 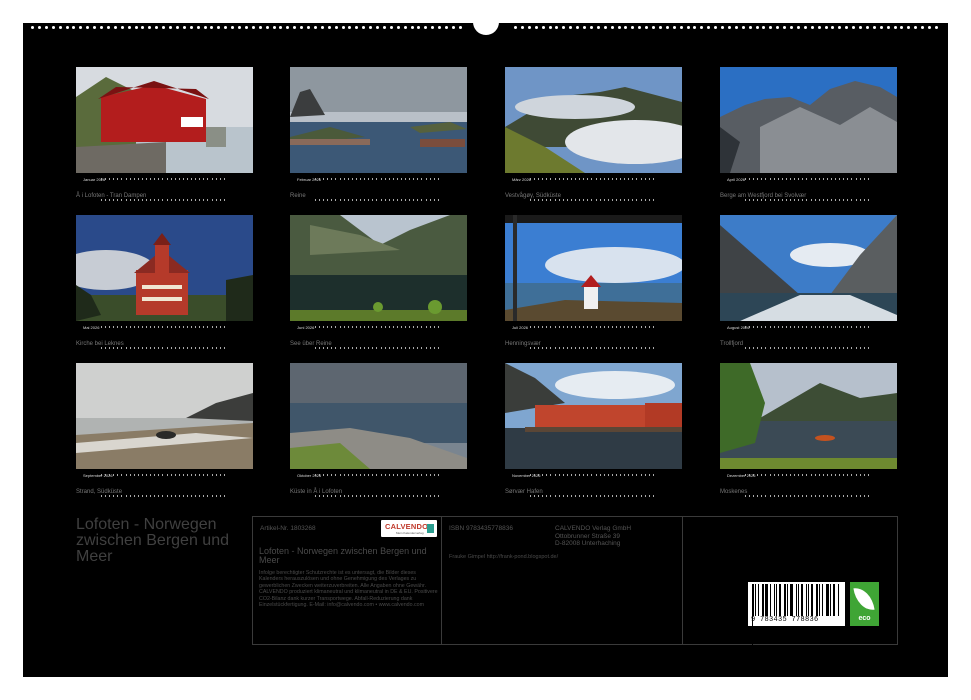 What do you see at coordinates (410, 533) in the screenshot?
I see `logo-subtext: Mein Kalenderverlag` at bounding box center [410, 533].